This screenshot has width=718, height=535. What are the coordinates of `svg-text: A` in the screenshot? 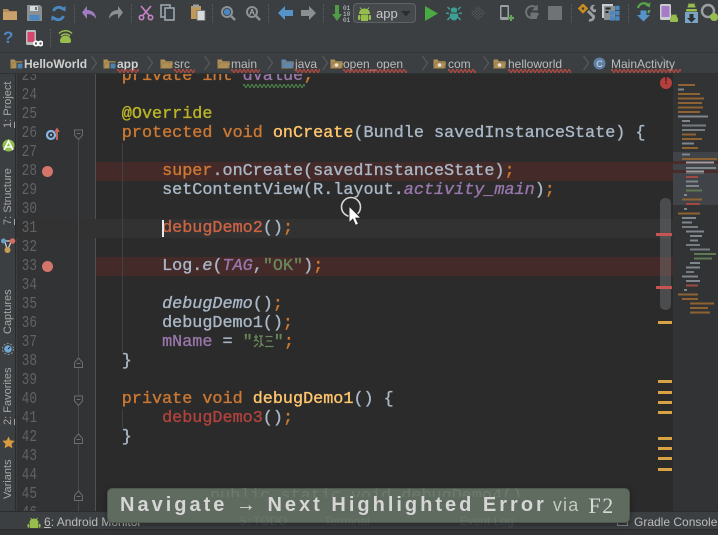 It's located at (252, 12).